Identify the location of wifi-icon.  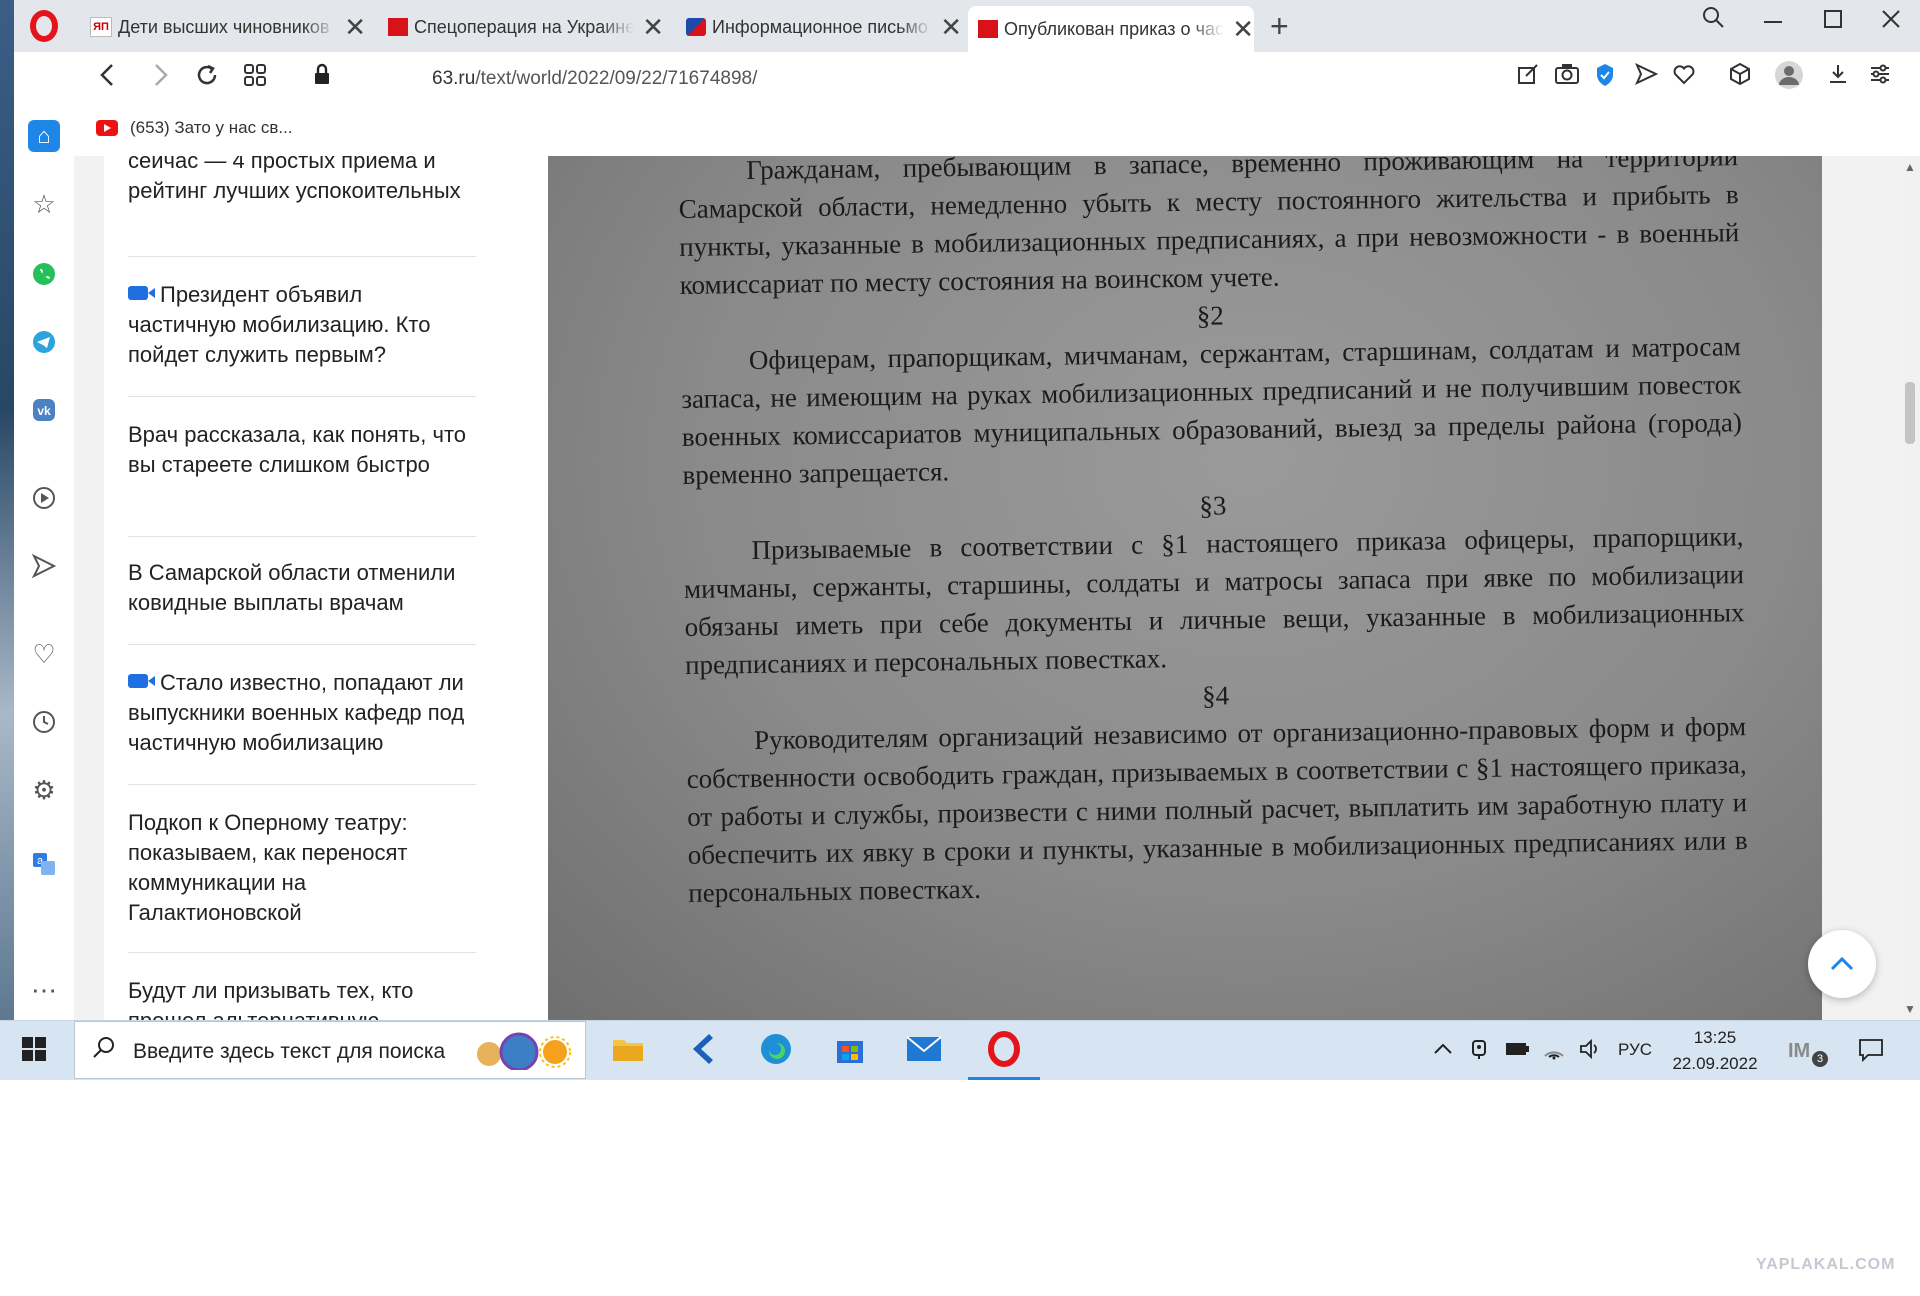
(1554, 1052).